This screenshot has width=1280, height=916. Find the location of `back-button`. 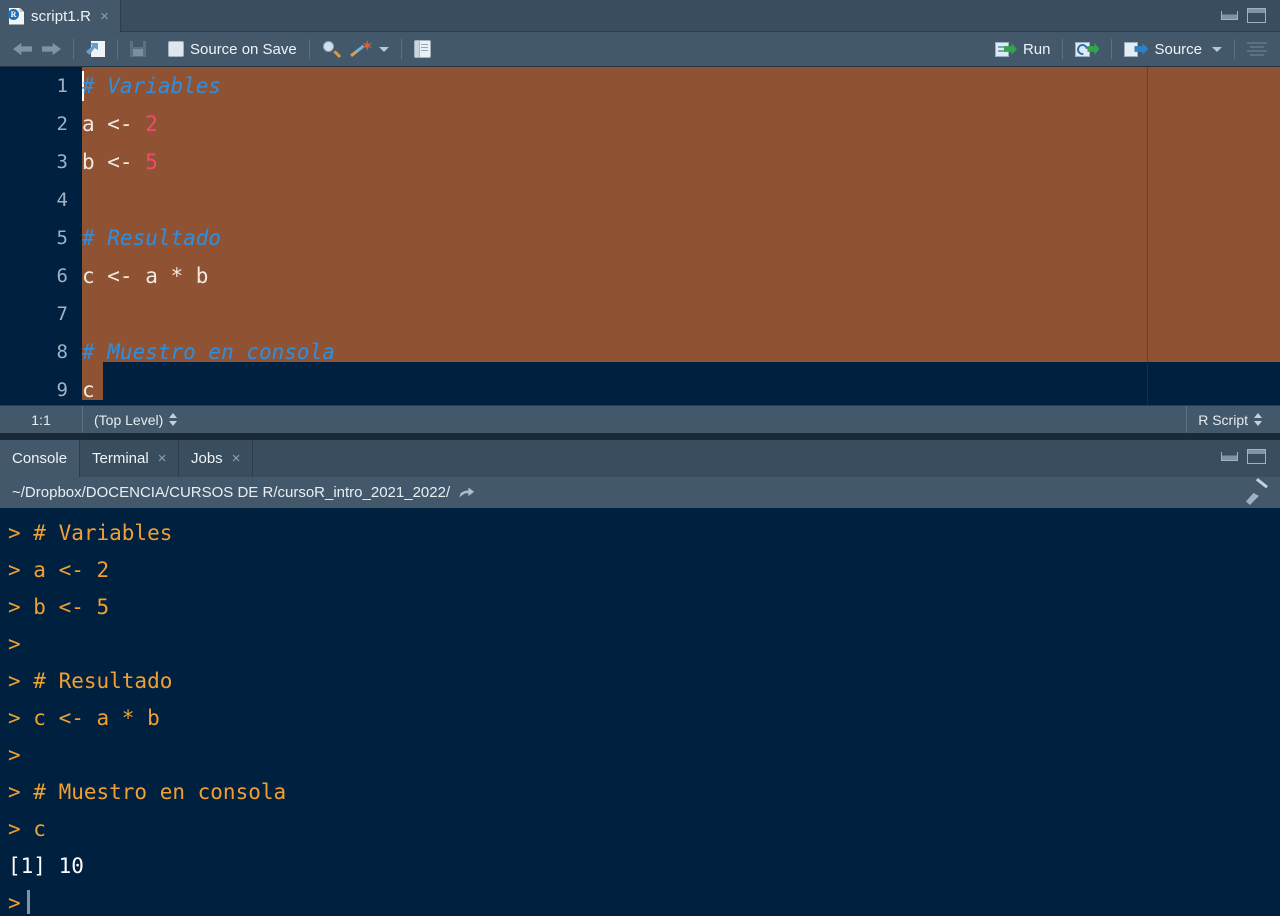

back-button is located at coordinates (22, 49).